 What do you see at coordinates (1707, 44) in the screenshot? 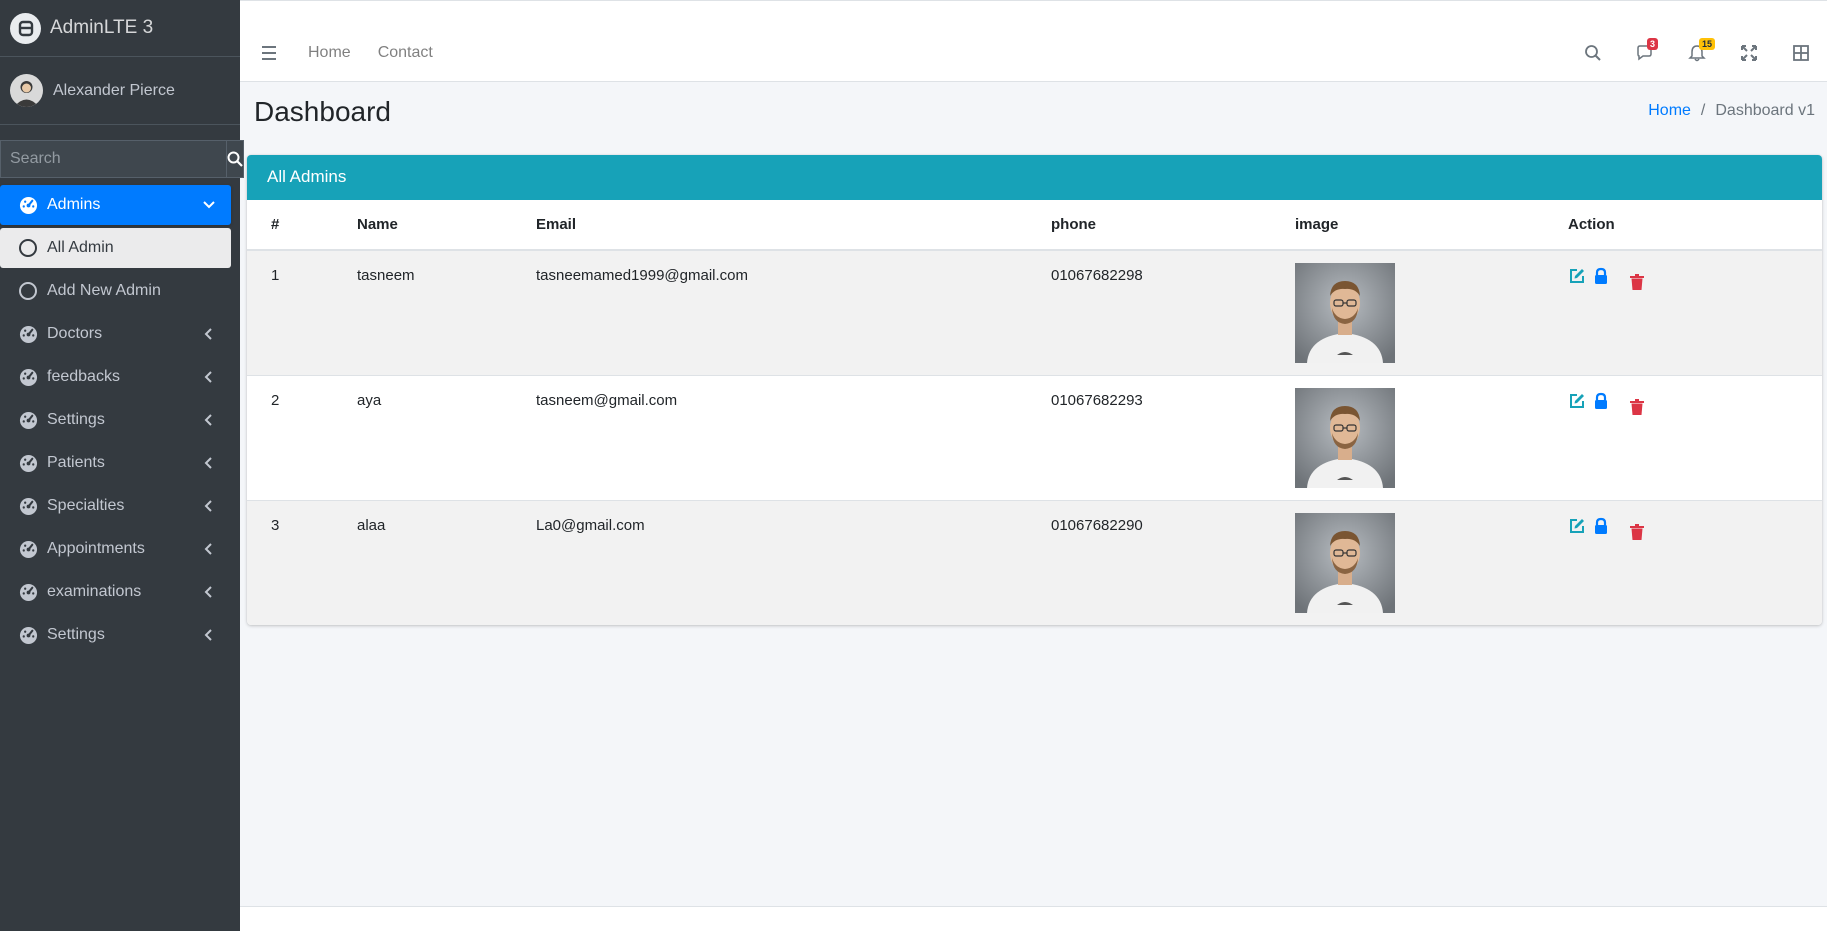
I see `notifications-badge: 15` at bounding box center [1707, 44].